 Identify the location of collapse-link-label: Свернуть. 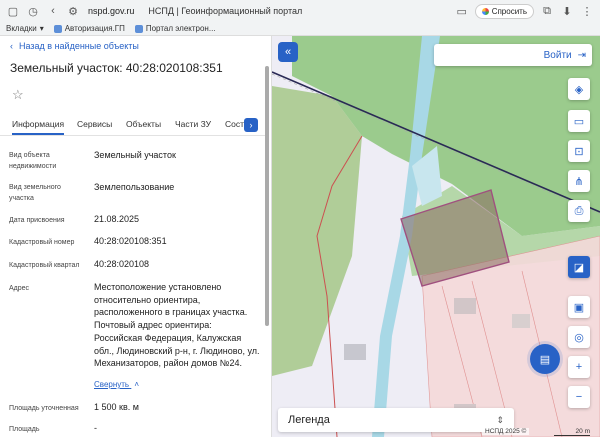
(112, 384).